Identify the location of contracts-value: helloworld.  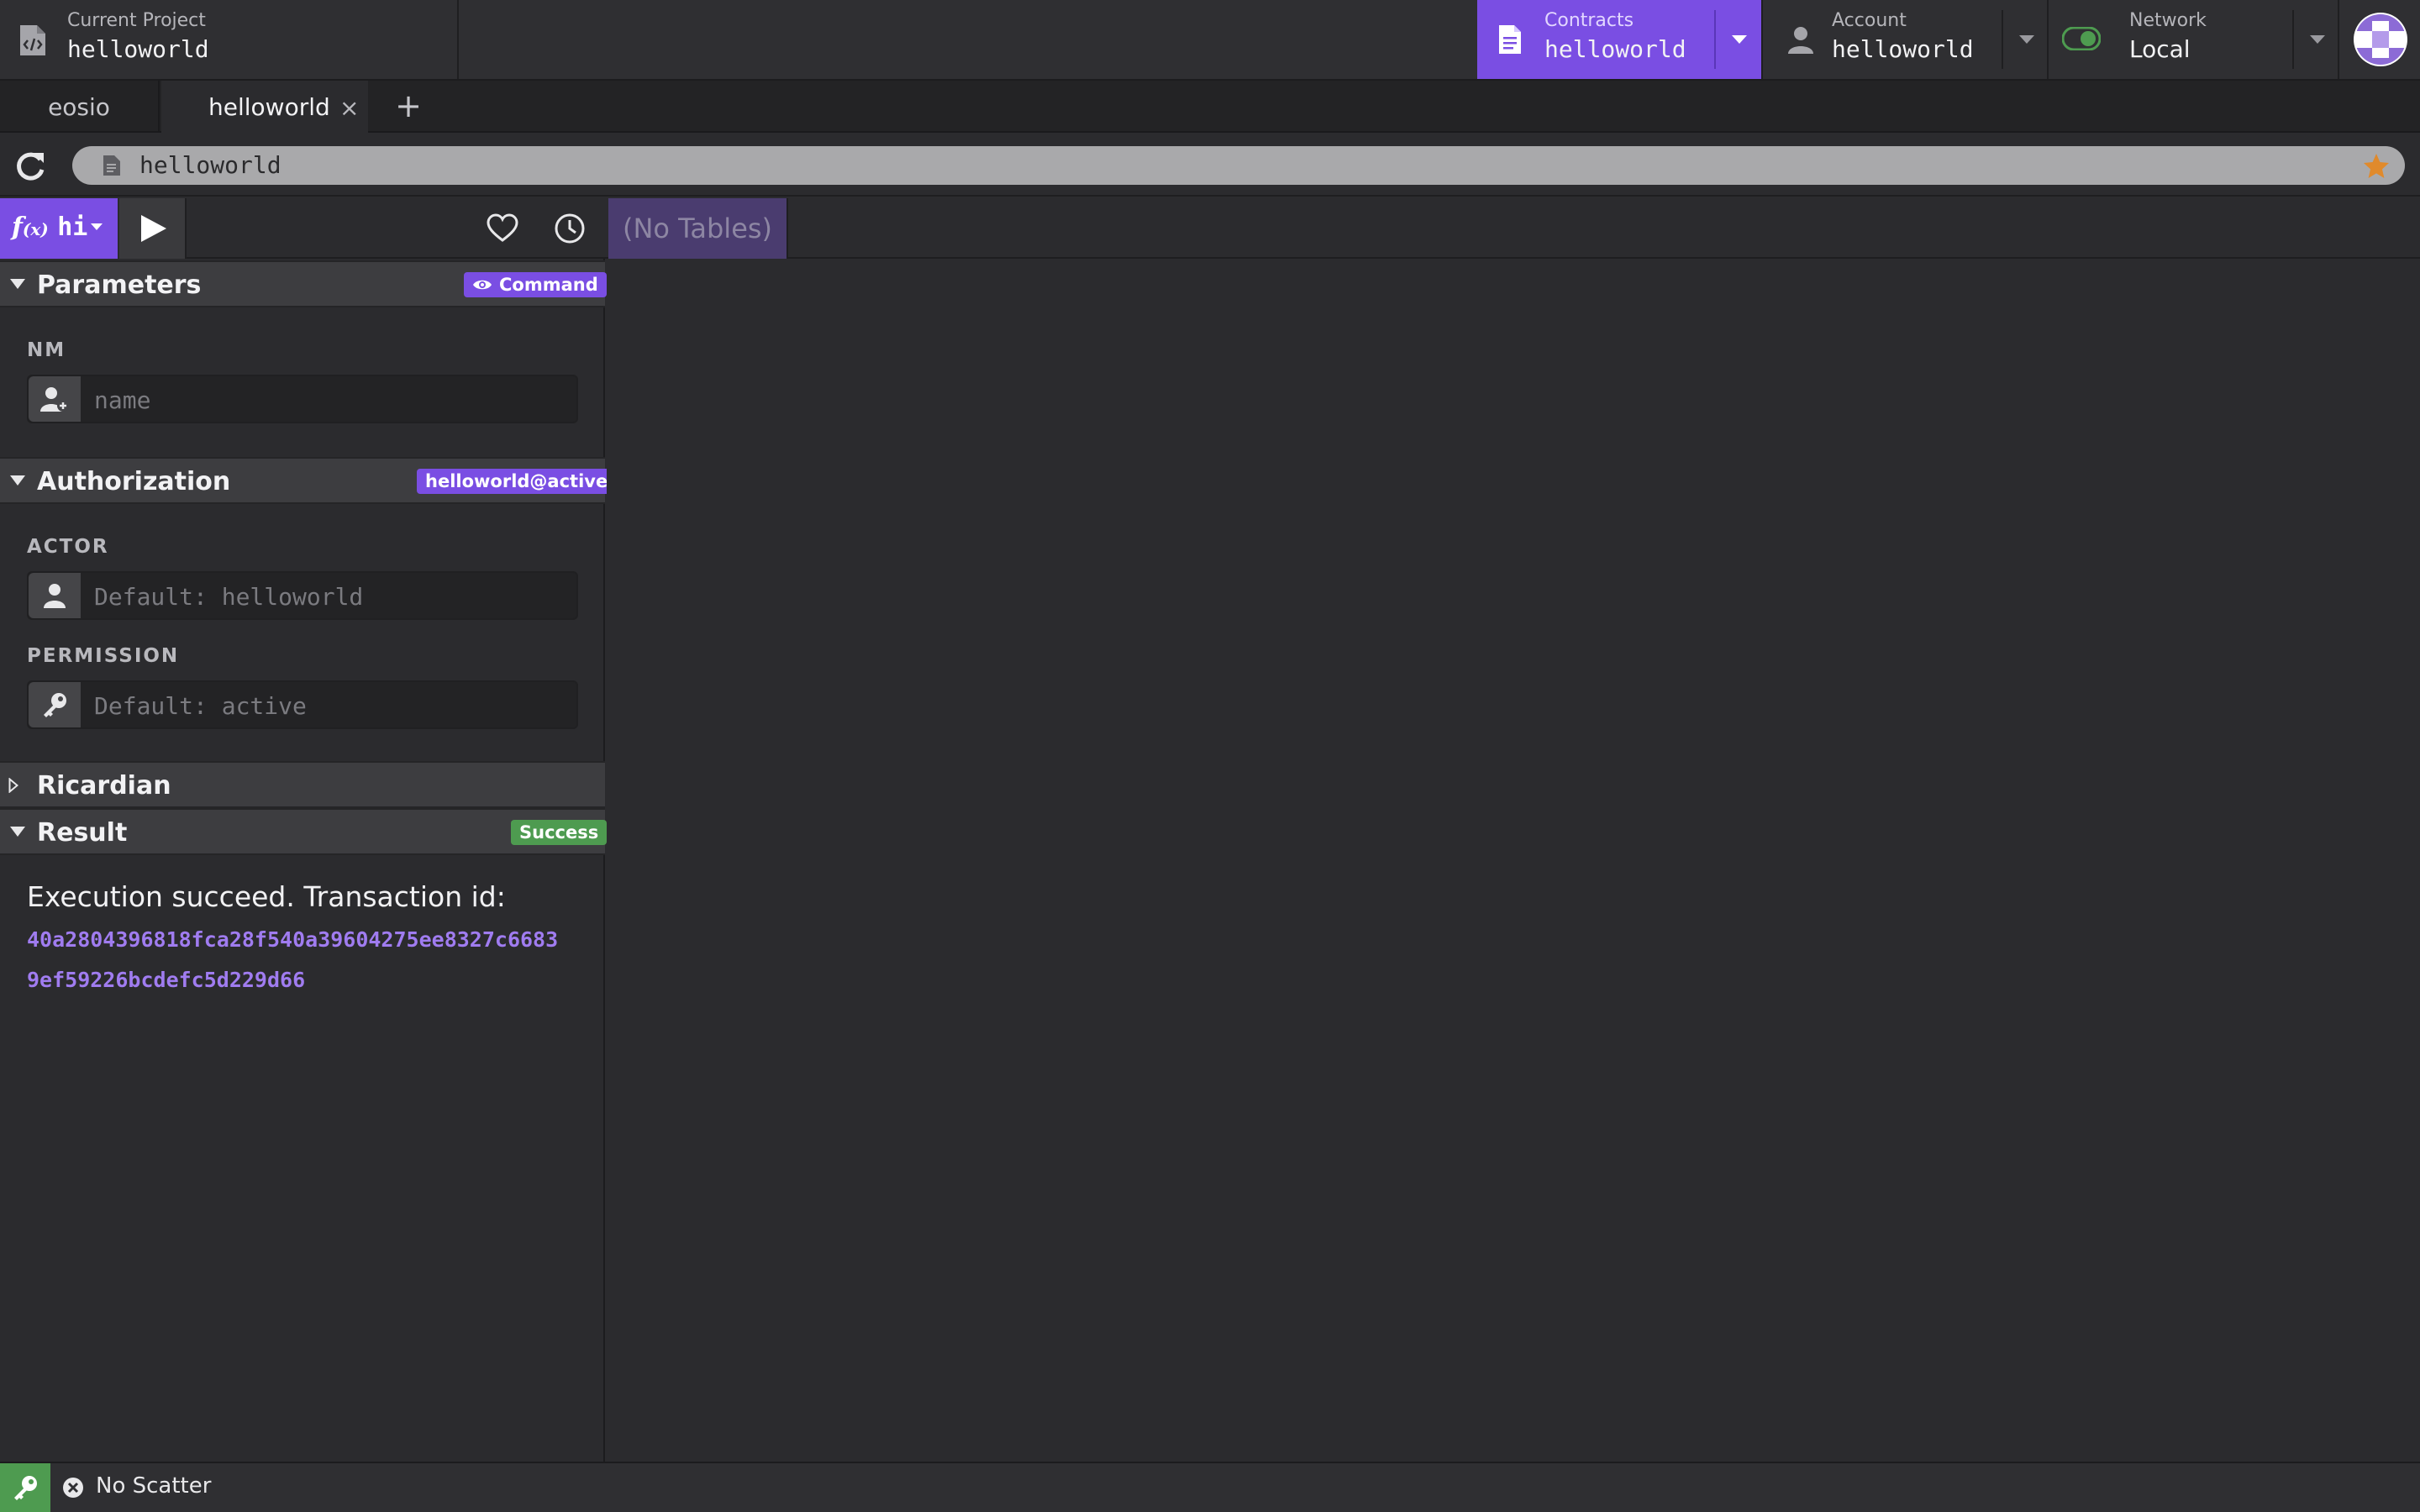
(1615, 49).